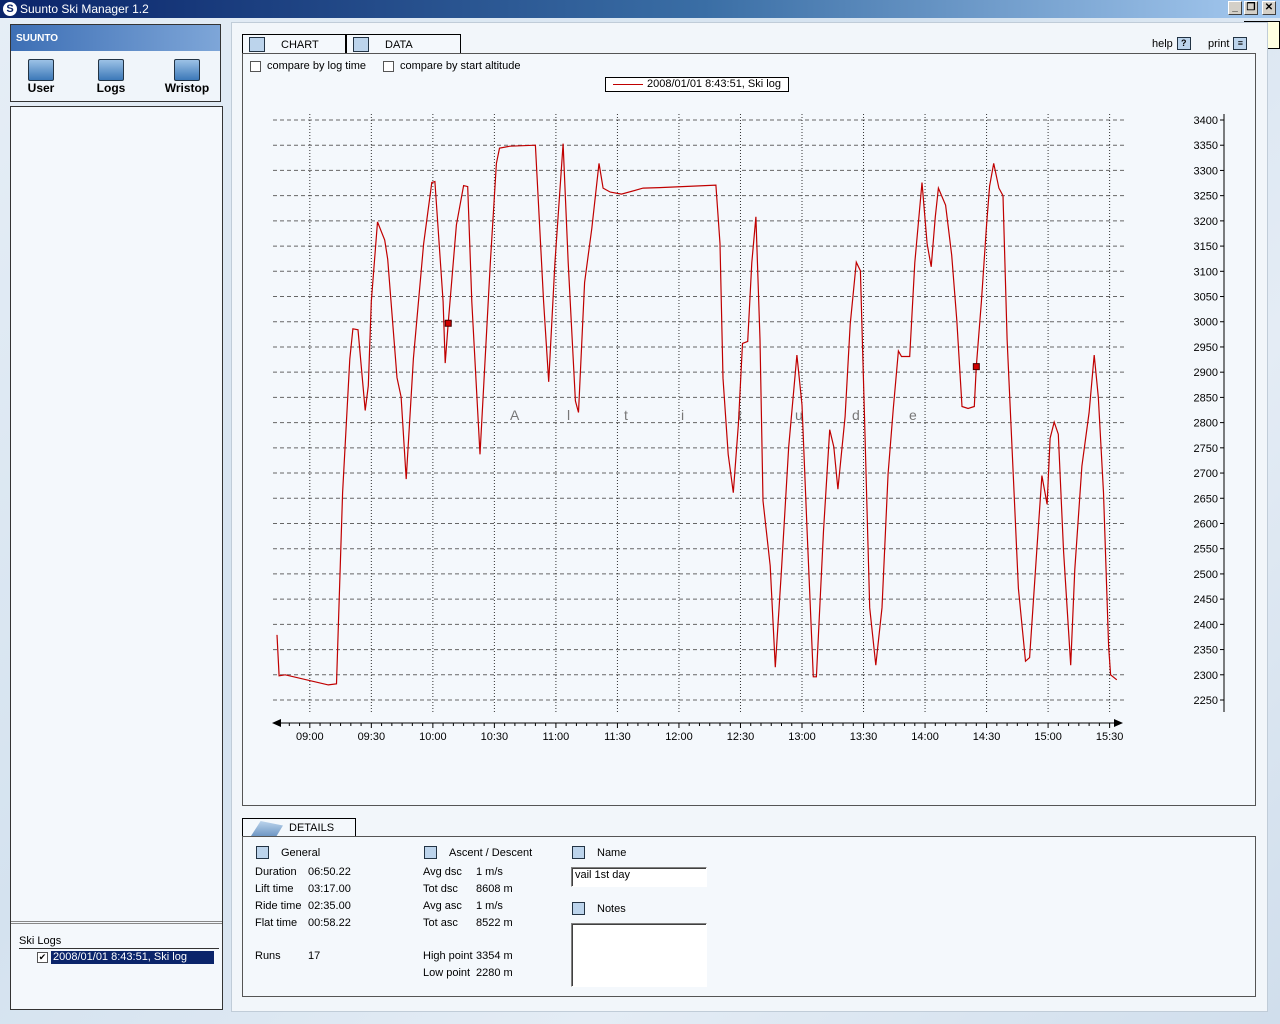  I want to click on compare-log-time-option: compare by log time, so click(308, 66).